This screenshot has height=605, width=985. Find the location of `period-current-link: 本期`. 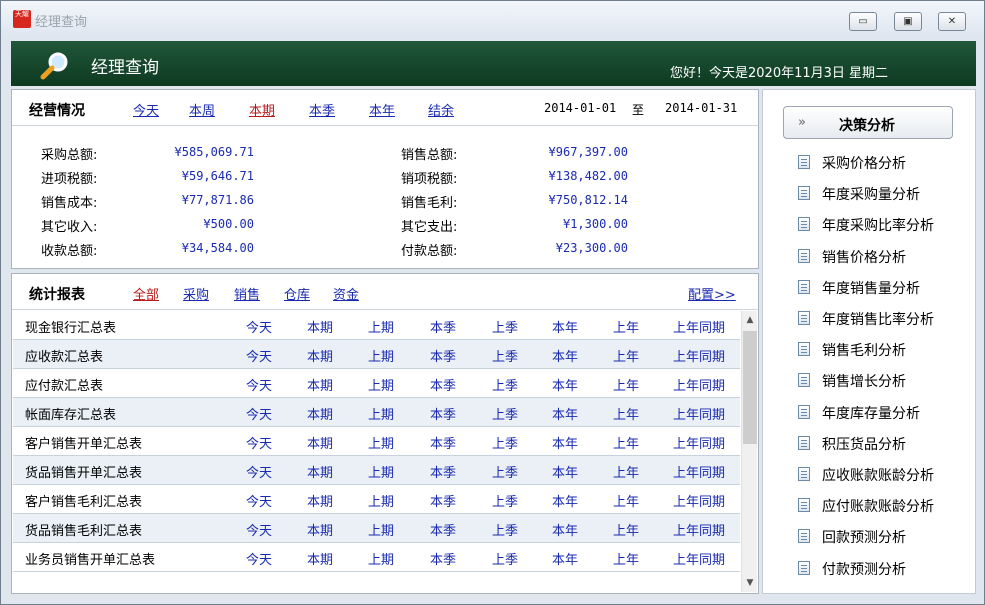

period-current-link: 本期 is located at coordinates (262, 109).